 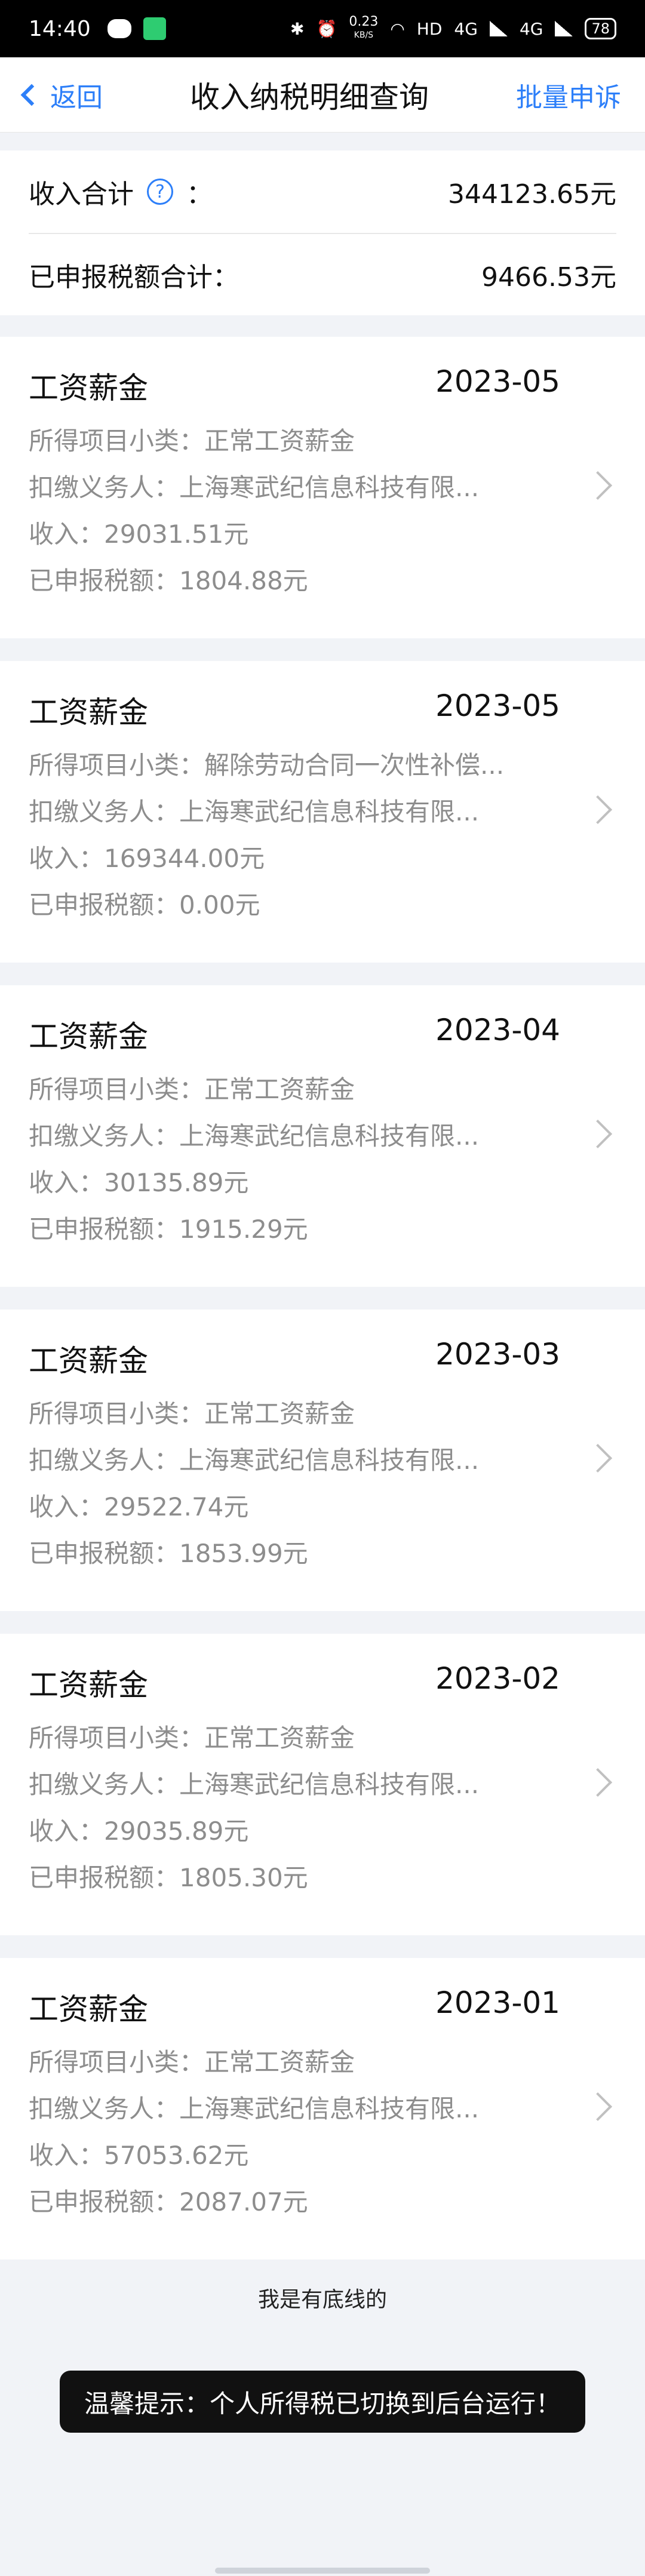 What do you see at coordinates (160, 192) in the screenshot?
I see `help-icon: ?` at bounding box center [160, 192].